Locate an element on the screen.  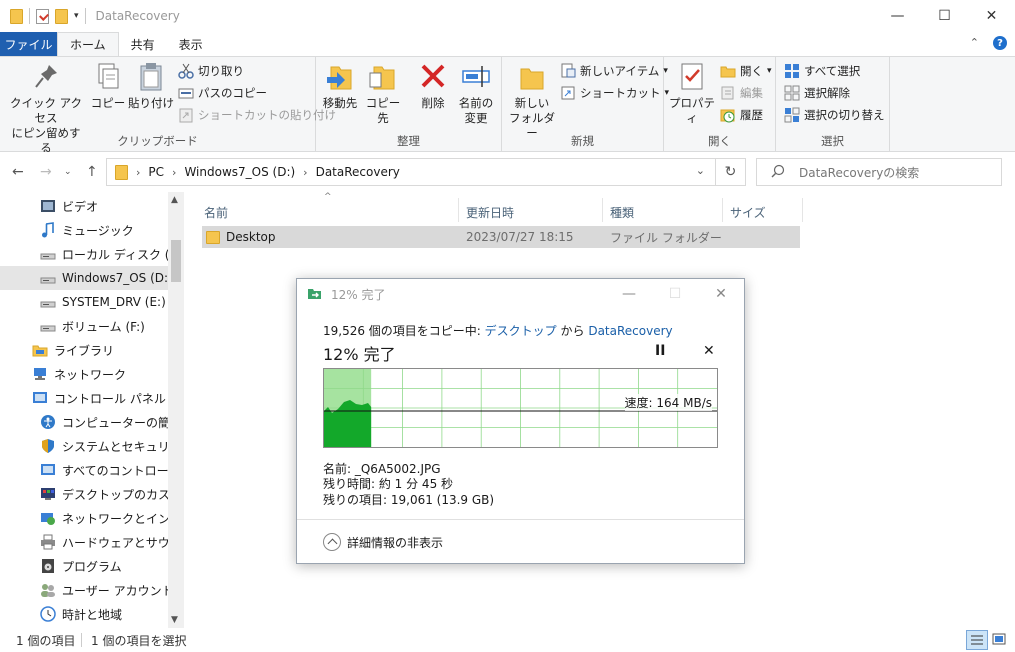
cut-button: 切り取り is located at coordinates (211, 71).